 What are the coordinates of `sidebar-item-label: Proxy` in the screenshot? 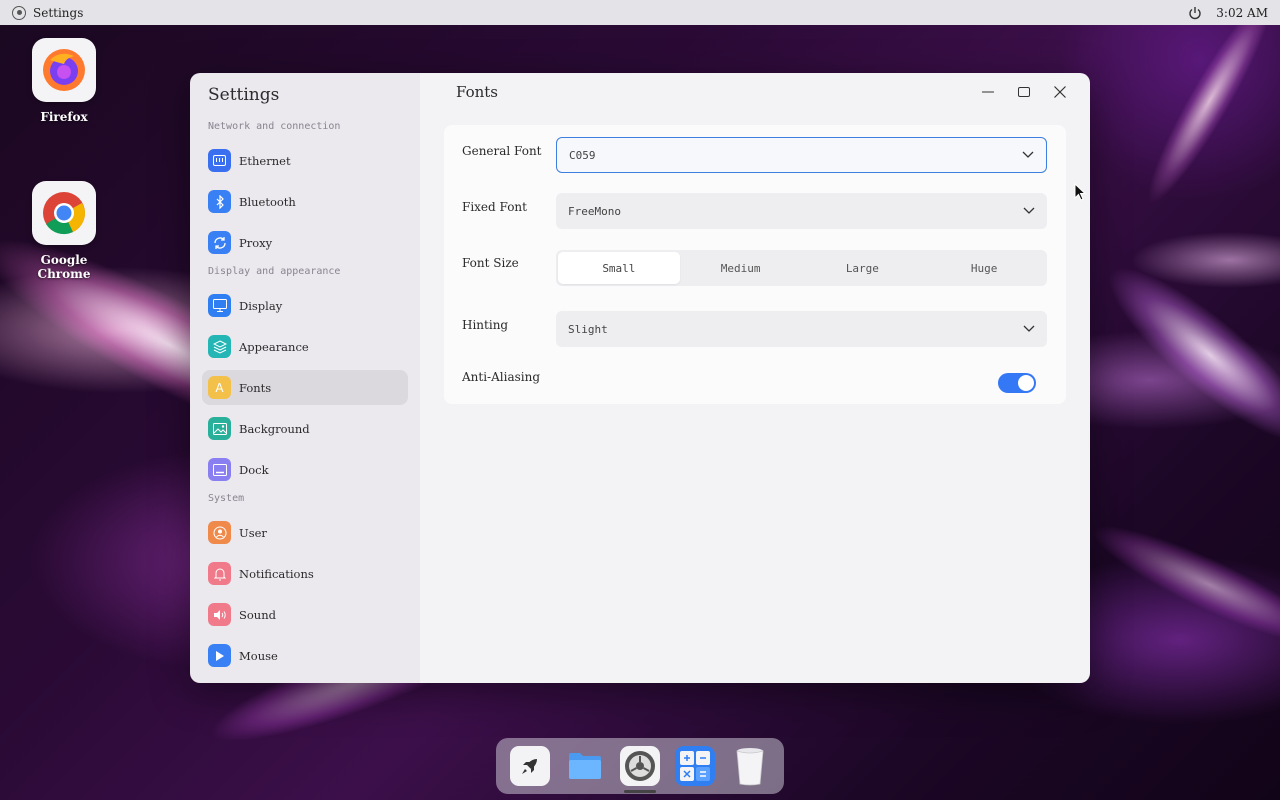 It's located at (256, 242).